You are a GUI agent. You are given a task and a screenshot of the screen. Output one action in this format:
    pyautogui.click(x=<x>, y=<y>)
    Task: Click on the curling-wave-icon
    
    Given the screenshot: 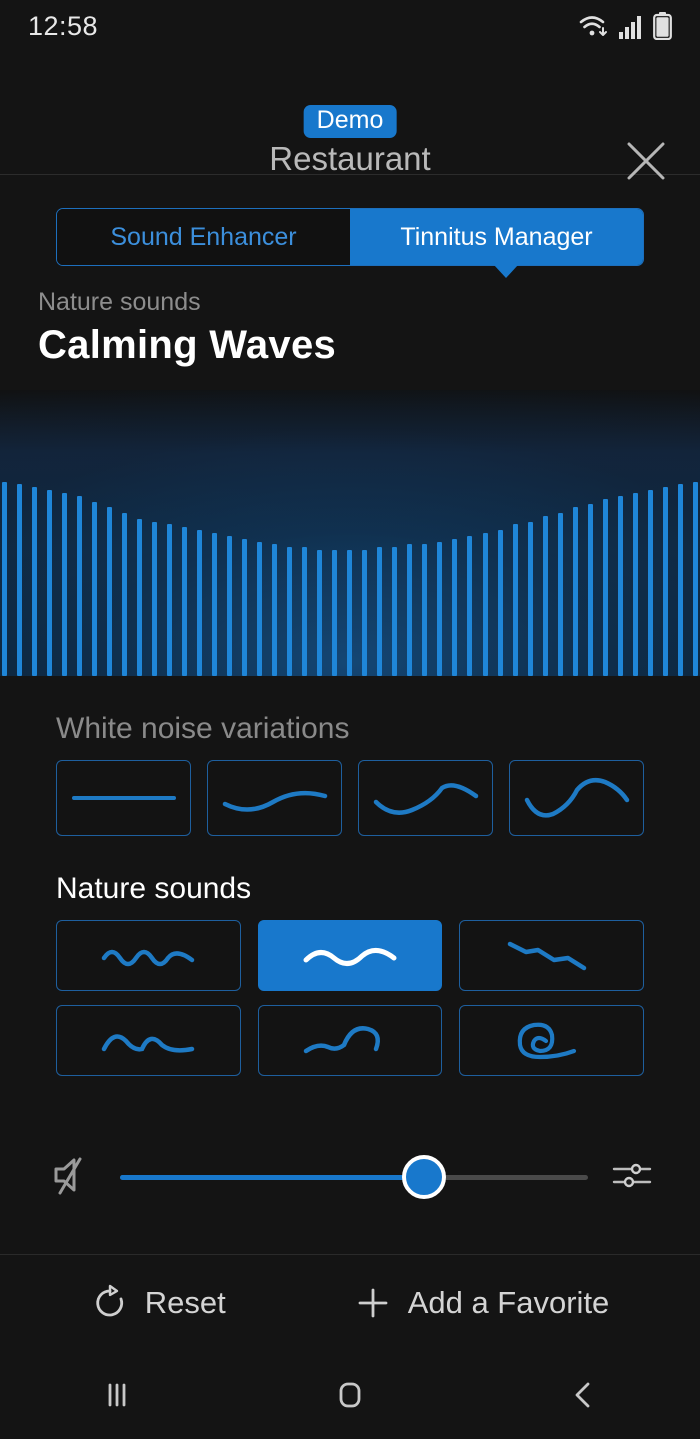 What is the action you would take?
    pyautogui.click(x=341, y=1039)
    